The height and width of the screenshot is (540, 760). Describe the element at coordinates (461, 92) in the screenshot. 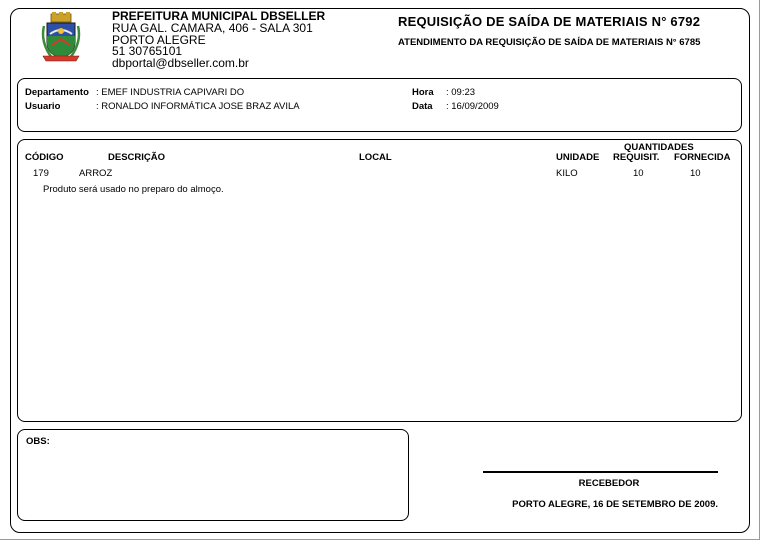

I see `hora-value: : 09:23` at that location.